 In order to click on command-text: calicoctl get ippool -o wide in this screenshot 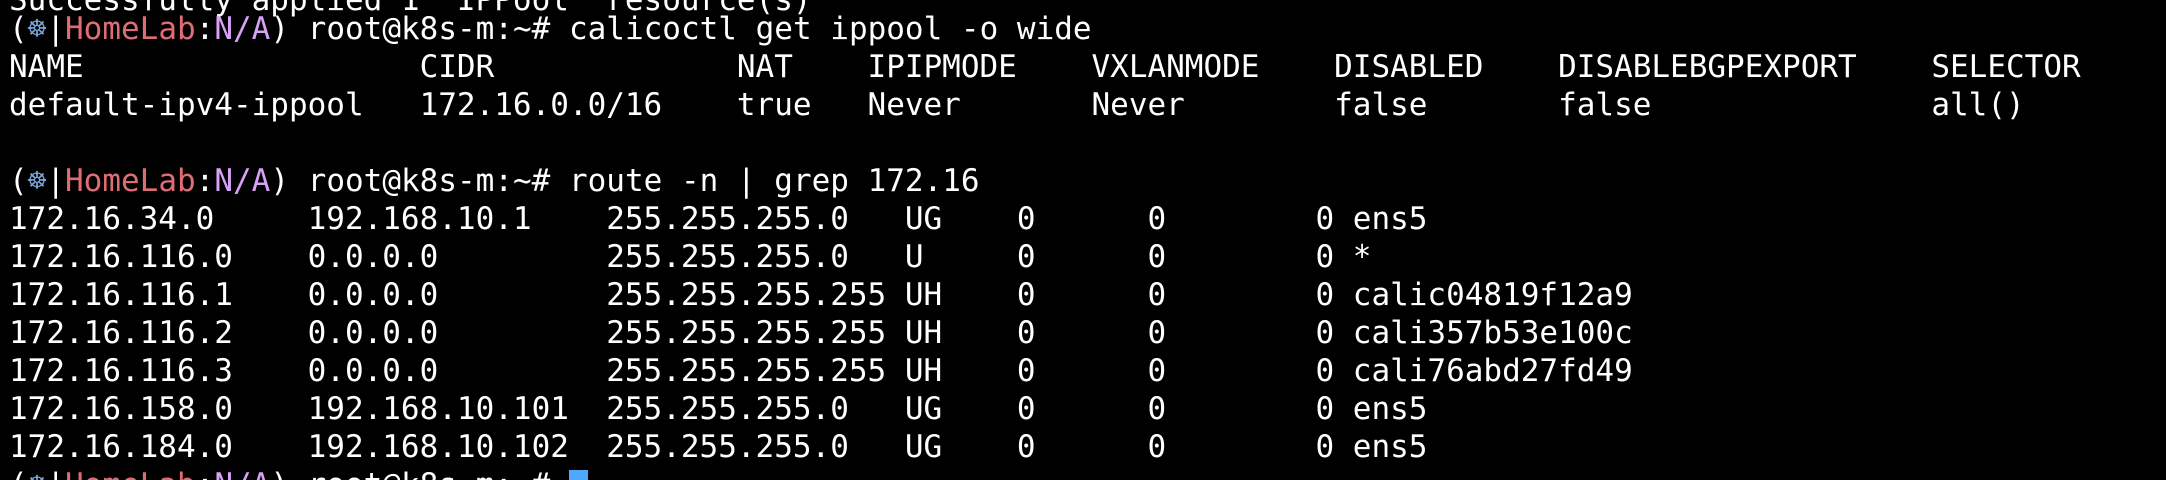, I will do `click(830, 29)`.